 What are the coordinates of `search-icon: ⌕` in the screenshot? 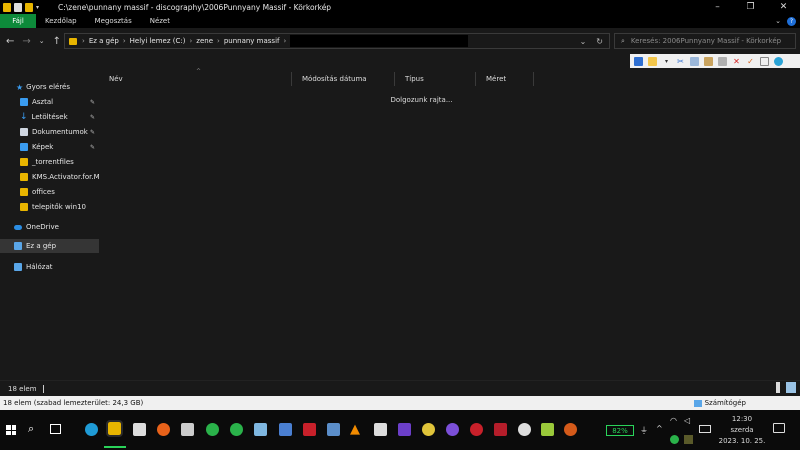 It's located at (31, 429).